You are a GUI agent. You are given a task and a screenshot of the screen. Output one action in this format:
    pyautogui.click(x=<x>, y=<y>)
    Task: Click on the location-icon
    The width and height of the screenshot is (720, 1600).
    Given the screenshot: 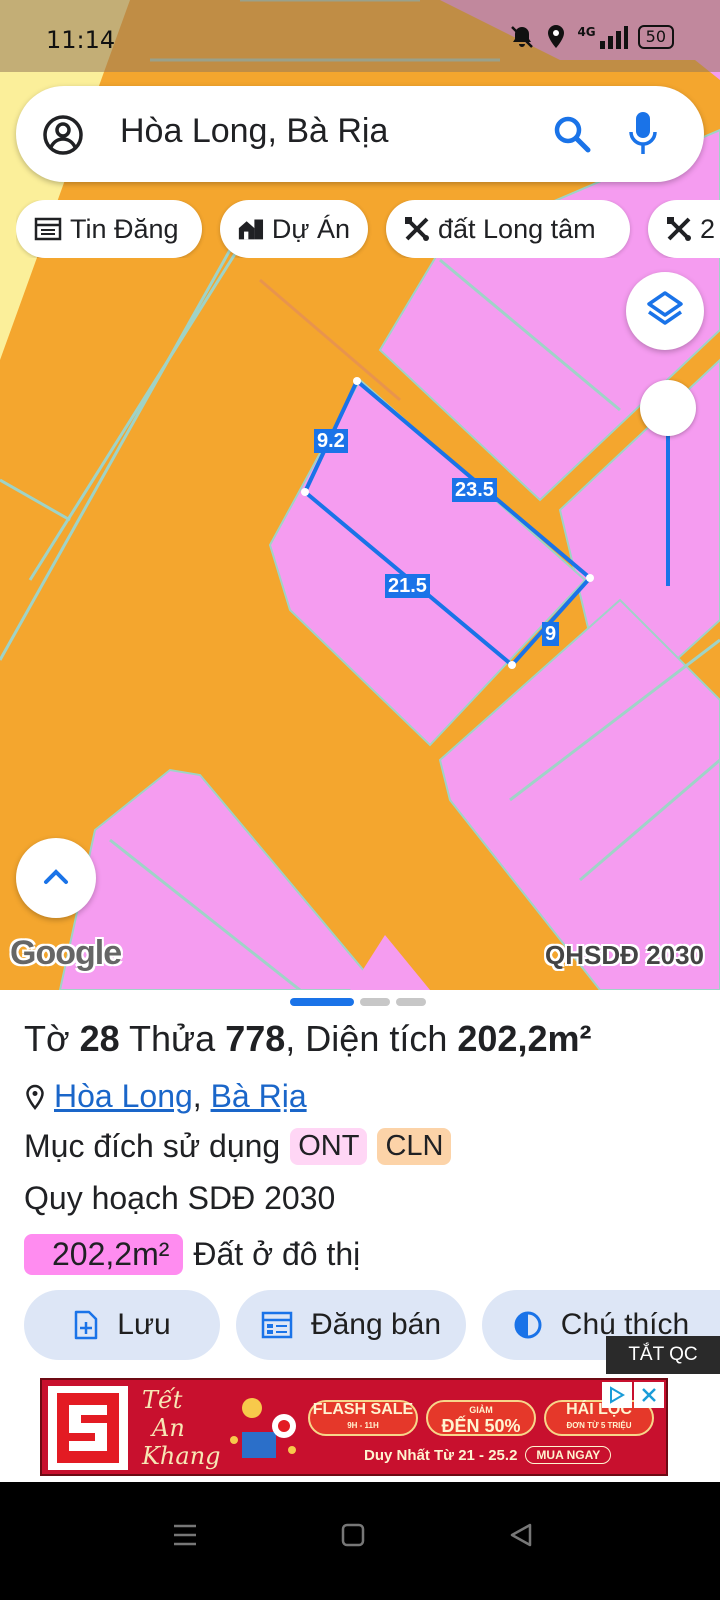 What is the action you would take?
    pyautogui.click(x=556, y=36)
    